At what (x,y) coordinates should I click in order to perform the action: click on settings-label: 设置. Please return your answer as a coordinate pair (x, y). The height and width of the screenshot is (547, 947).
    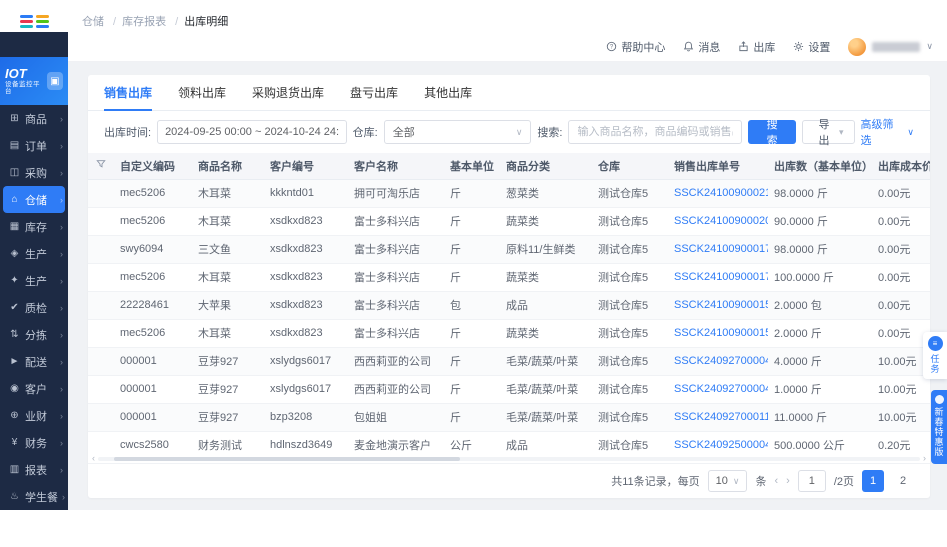
    Looking at the image, I should click on (819, 47).